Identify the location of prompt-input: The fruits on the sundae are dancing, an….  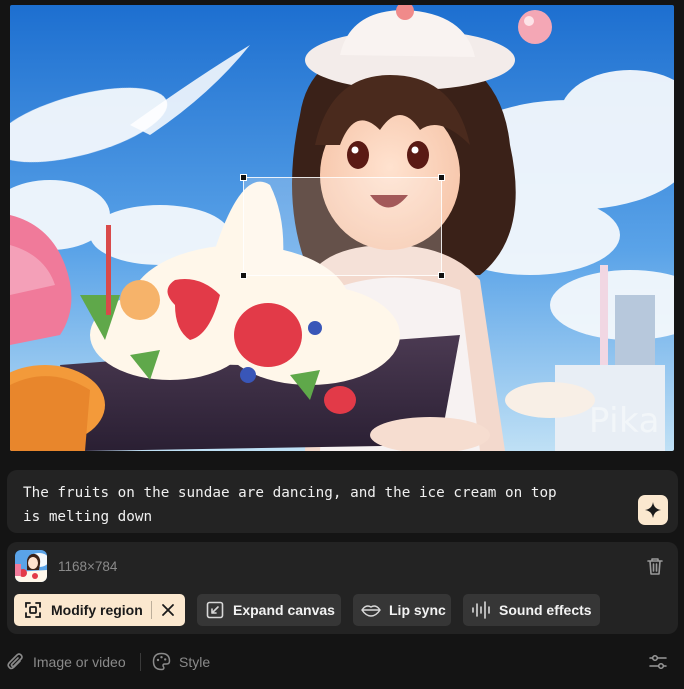
(323, 505).